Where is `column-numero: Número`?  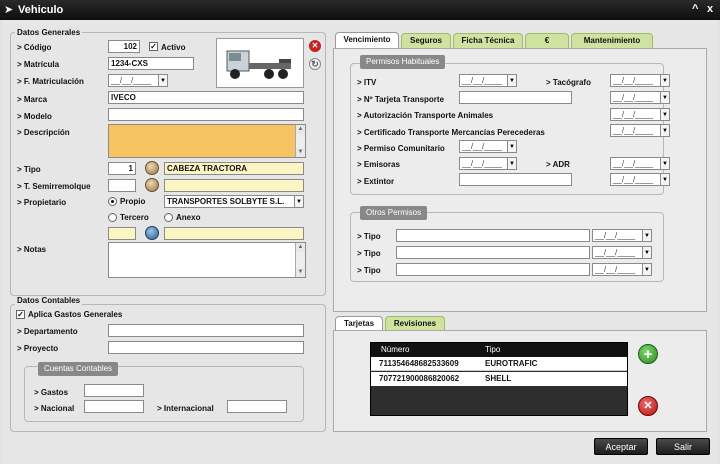 column-numero: Número is located at coordinates (395, 349).